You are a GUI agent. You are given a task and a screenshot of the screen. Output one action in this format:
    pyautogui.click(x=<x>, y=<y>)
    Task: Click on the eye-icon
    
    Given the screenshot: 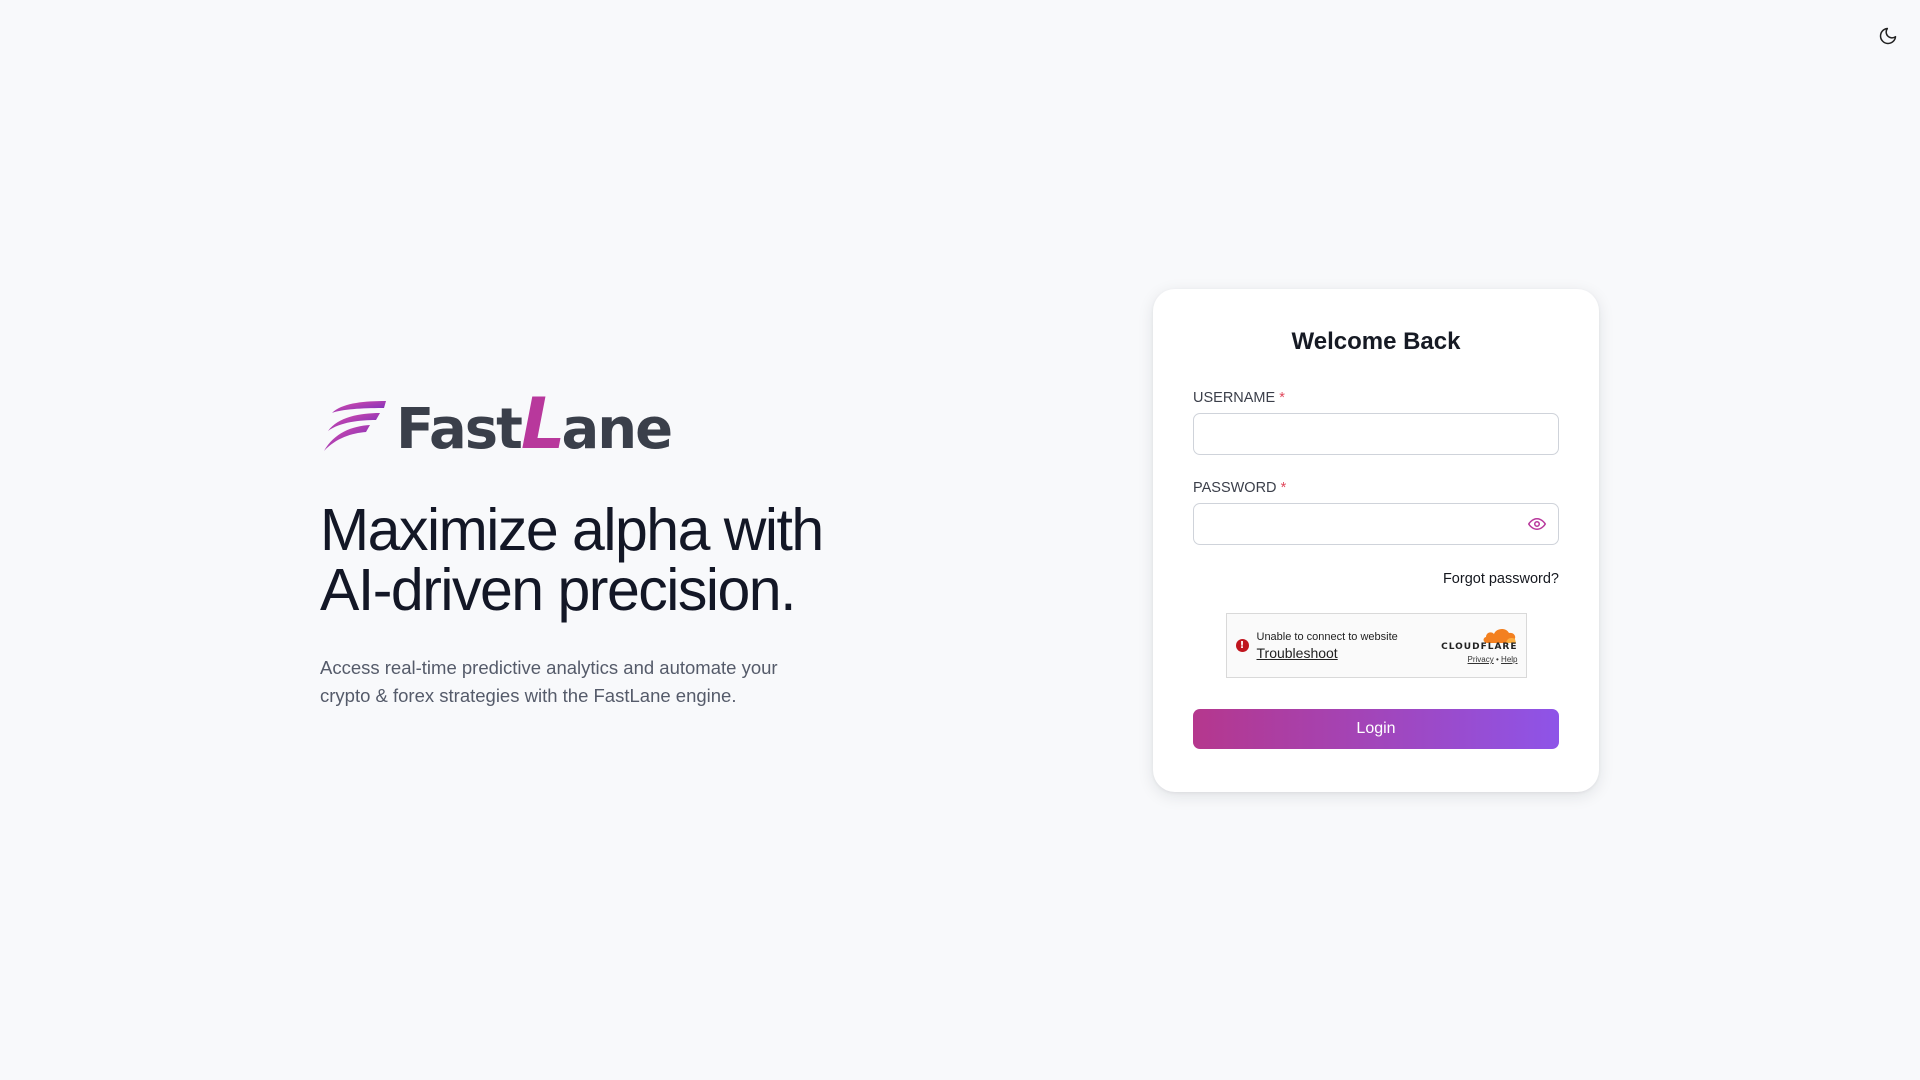 What is the action you would take?
    pyautogui.click(x=1537, y=524)
    